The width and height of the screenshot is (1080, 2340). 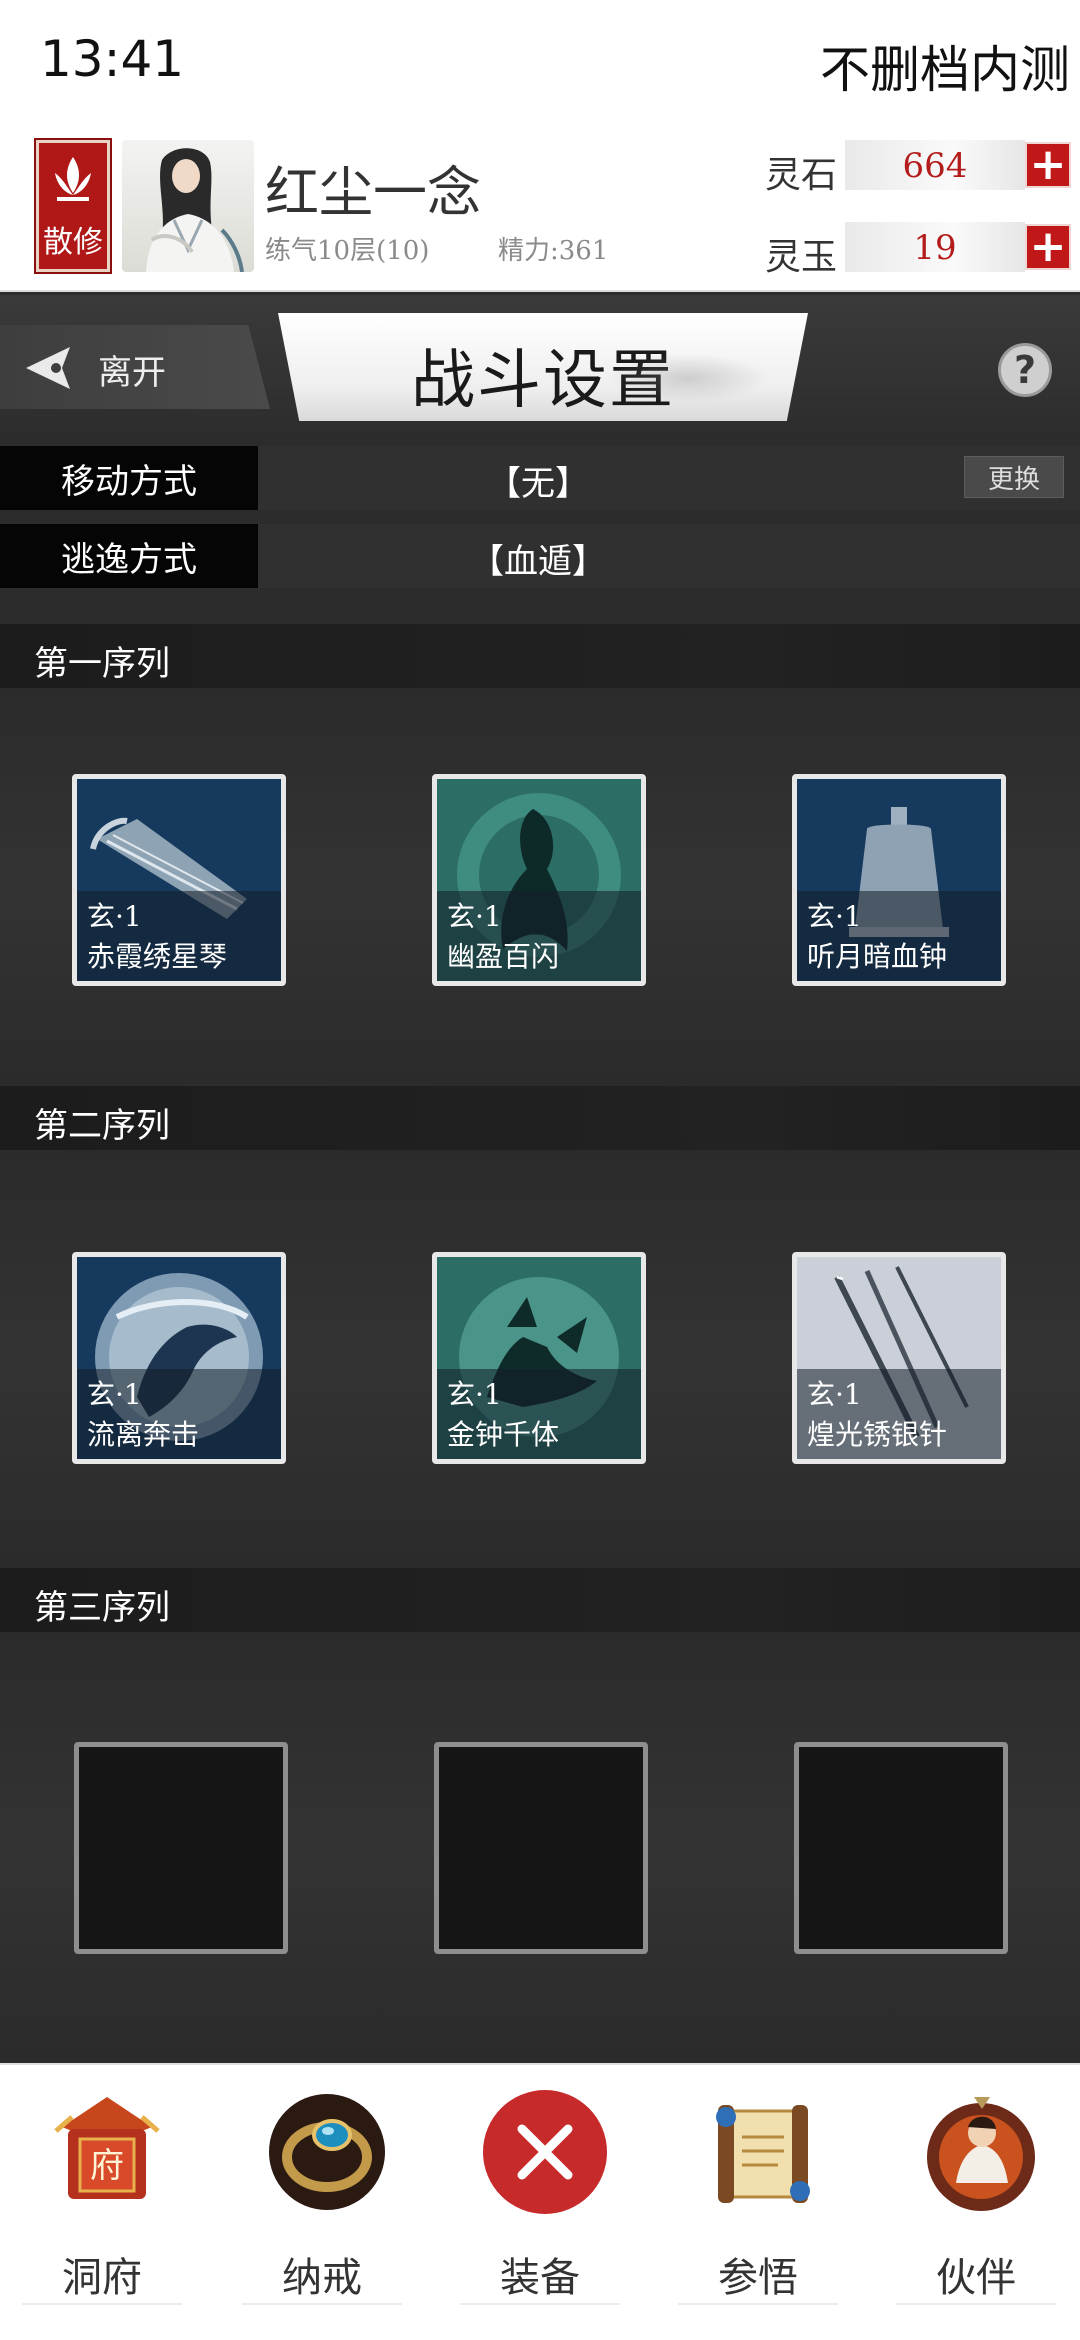 What do you see at coordinates (801, 175) in the screenshot?
I see `currency-label: 灵石` at bounding box center [801, 175].